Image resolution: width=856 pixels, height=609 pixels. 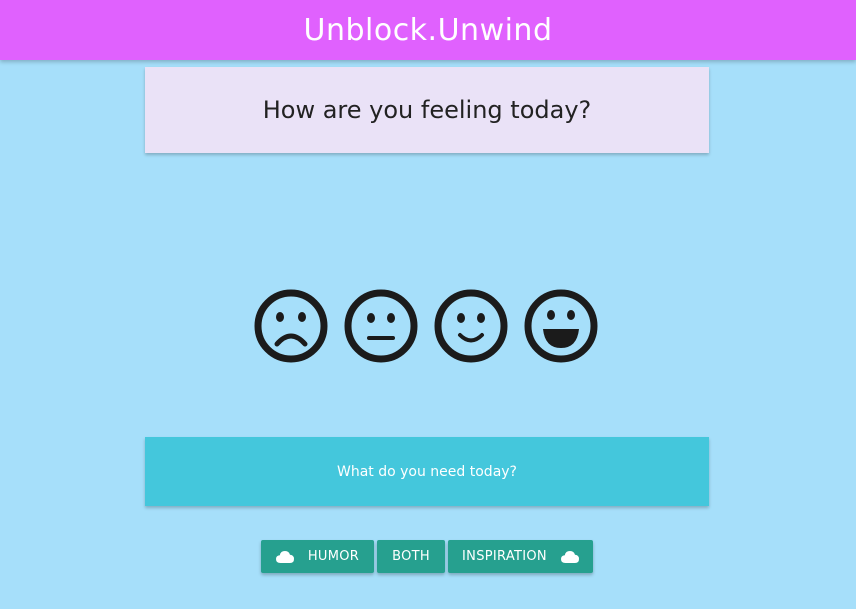 I want to click on mood-selector, so click(x=428, y=326).